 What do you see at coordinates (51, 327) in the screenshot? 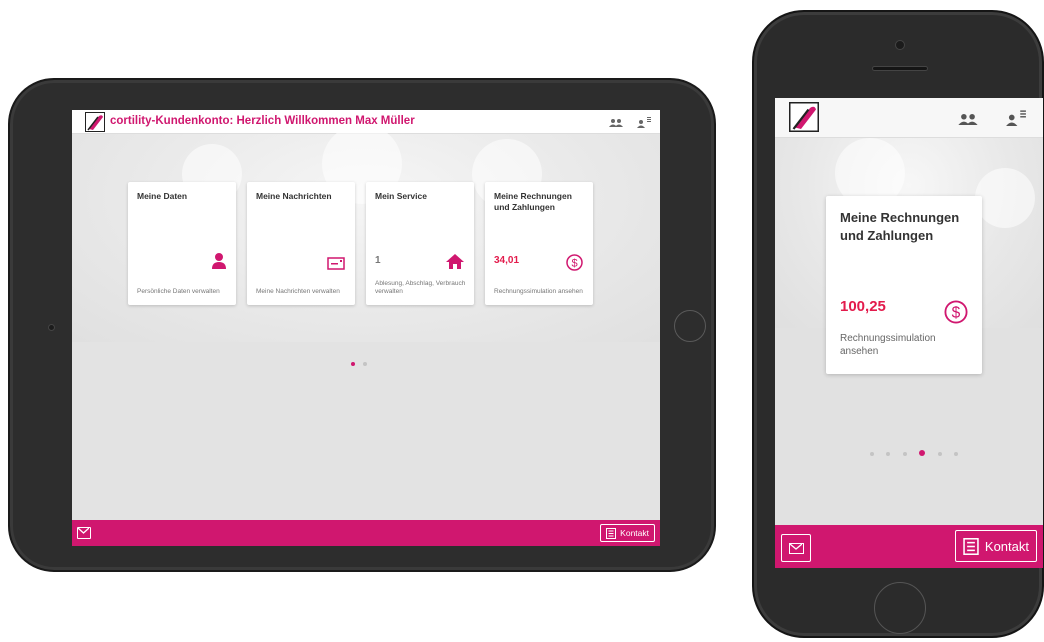
I see `tablet-camera` at bounding box center [51, 327].